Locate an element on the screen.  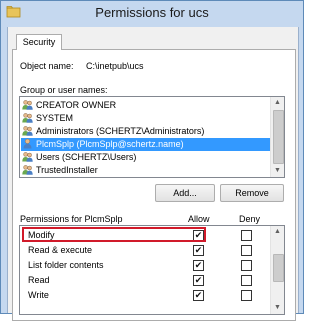
deny-header: Deny is located at coordinates (250, 219).